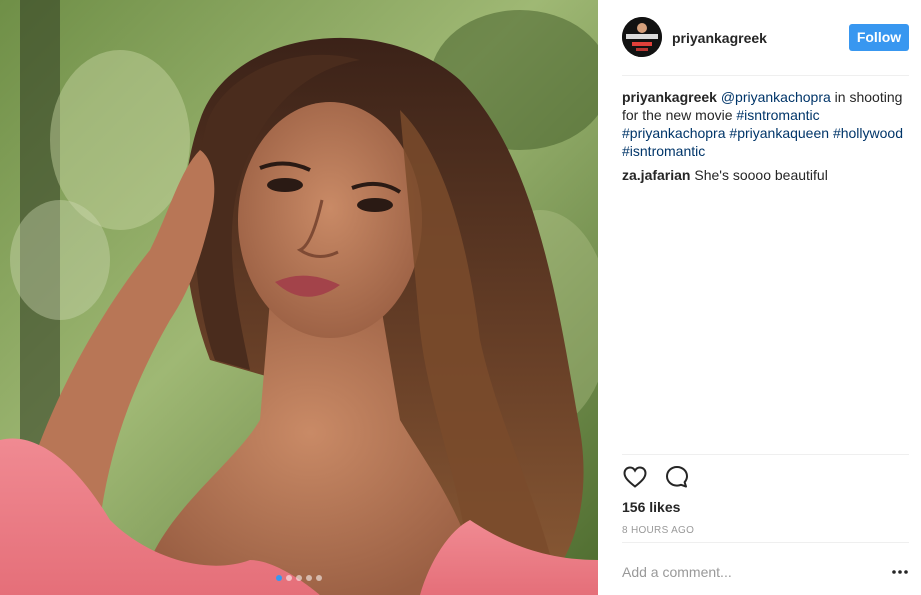 This screenshot has width=921, height=595. What do you see at coordinates (765, 75) in the screenshot?
I see `header-divider` at bounding box center [765, 75].